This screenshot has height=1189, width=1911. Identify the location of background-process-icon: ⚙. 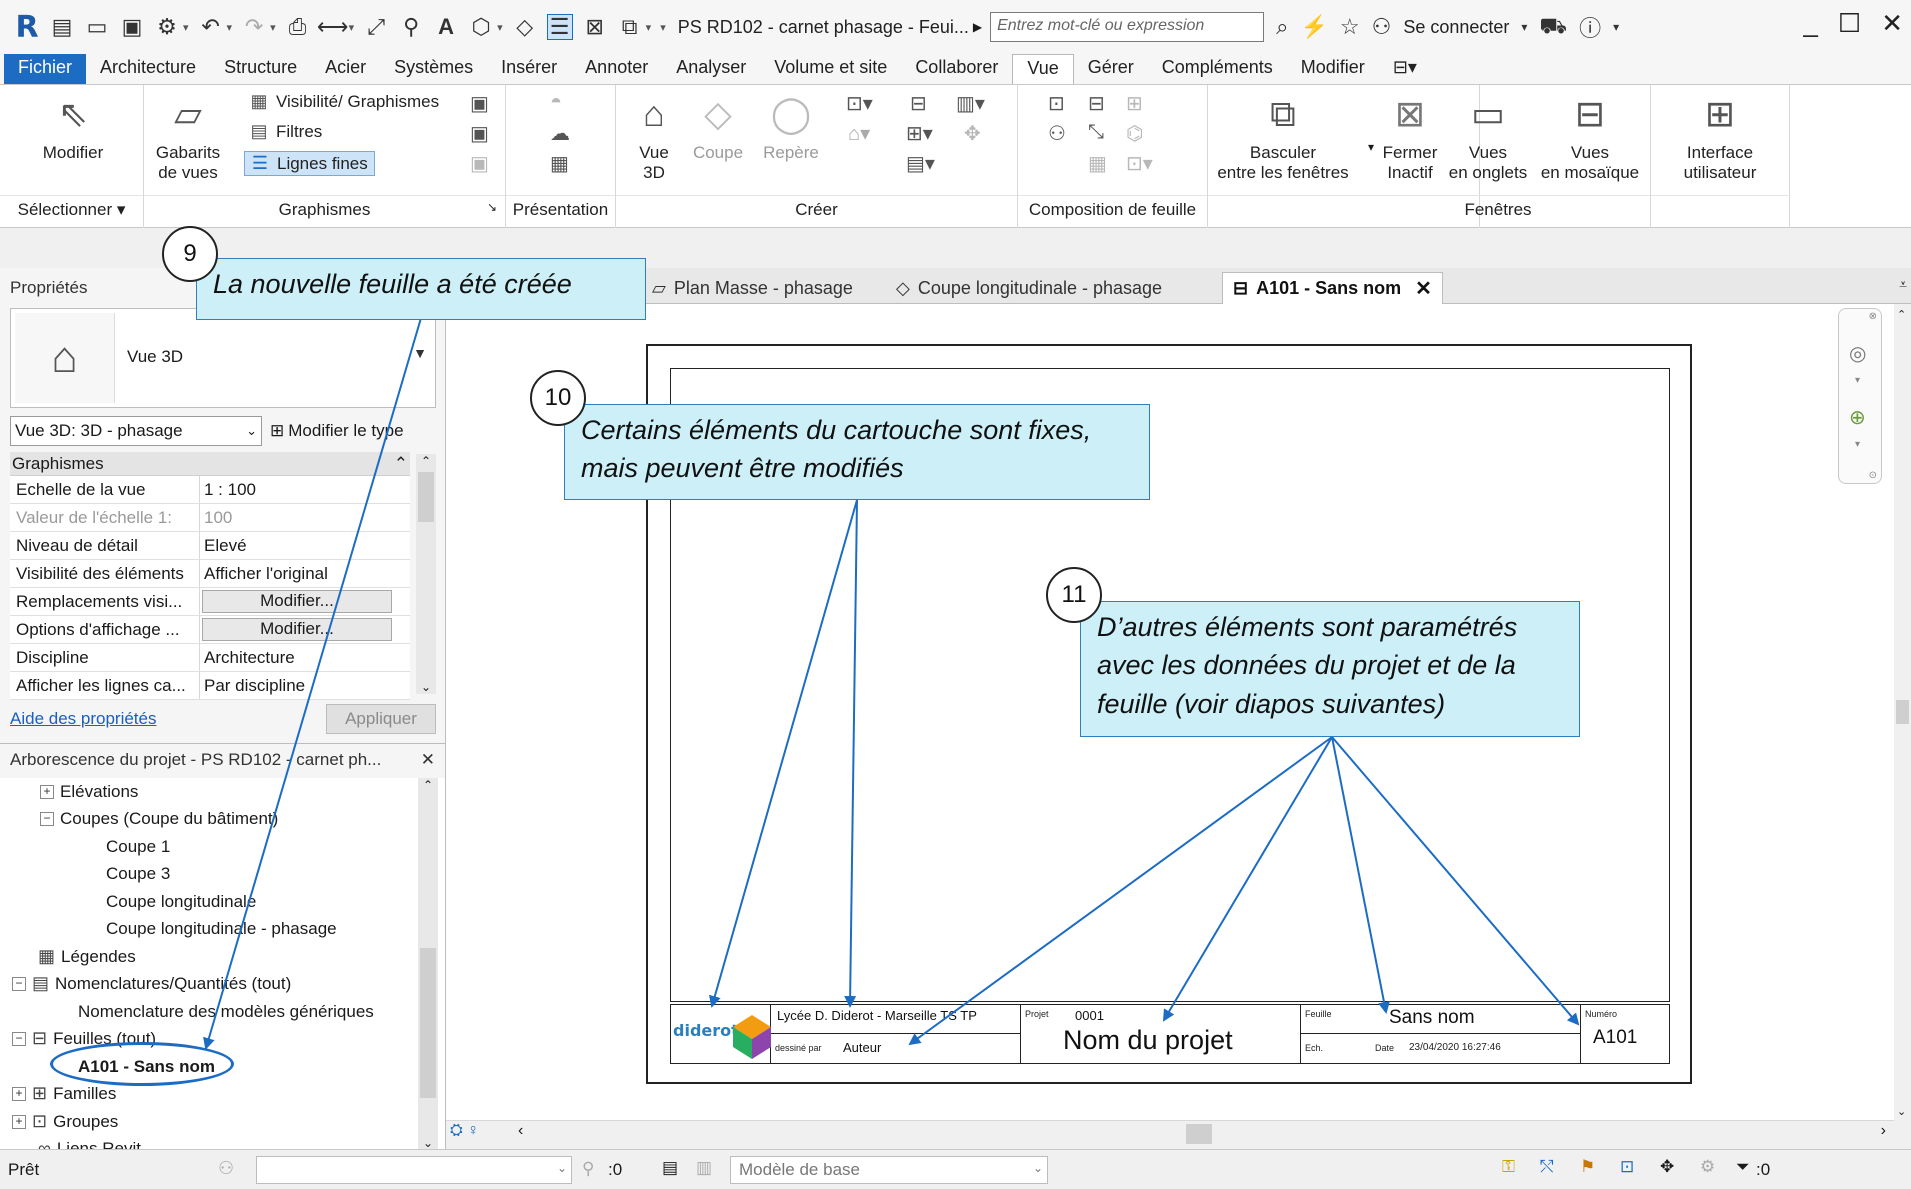
(1707, 1167).